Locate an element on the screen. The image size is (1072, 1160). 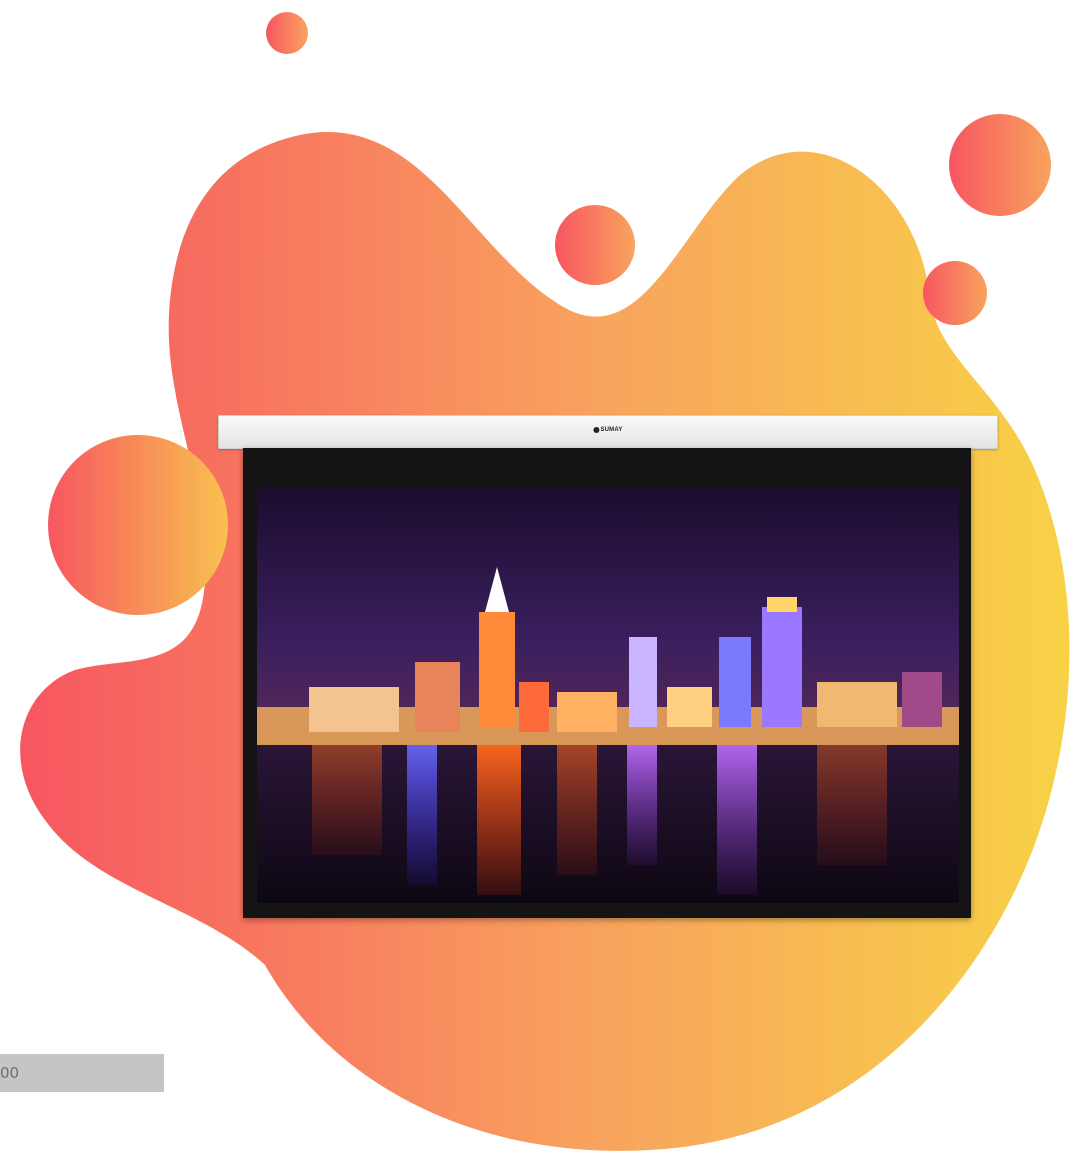
projector-screen-case: SUMAY is located at coordinates (608, 432).